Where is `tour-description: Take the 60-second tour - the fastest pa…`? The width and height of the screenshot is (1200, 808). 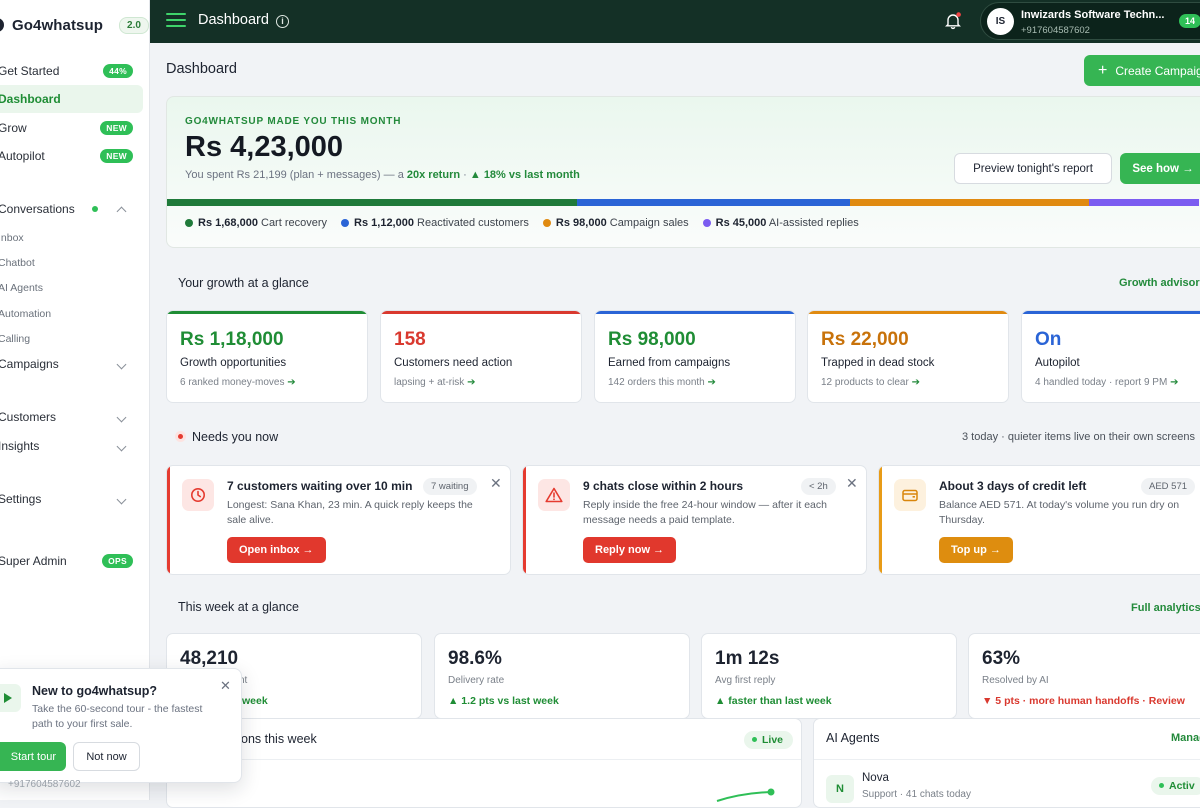
tour-description: Take the 60-second tour - the fastest pa… is located at coordinates (117, 716).